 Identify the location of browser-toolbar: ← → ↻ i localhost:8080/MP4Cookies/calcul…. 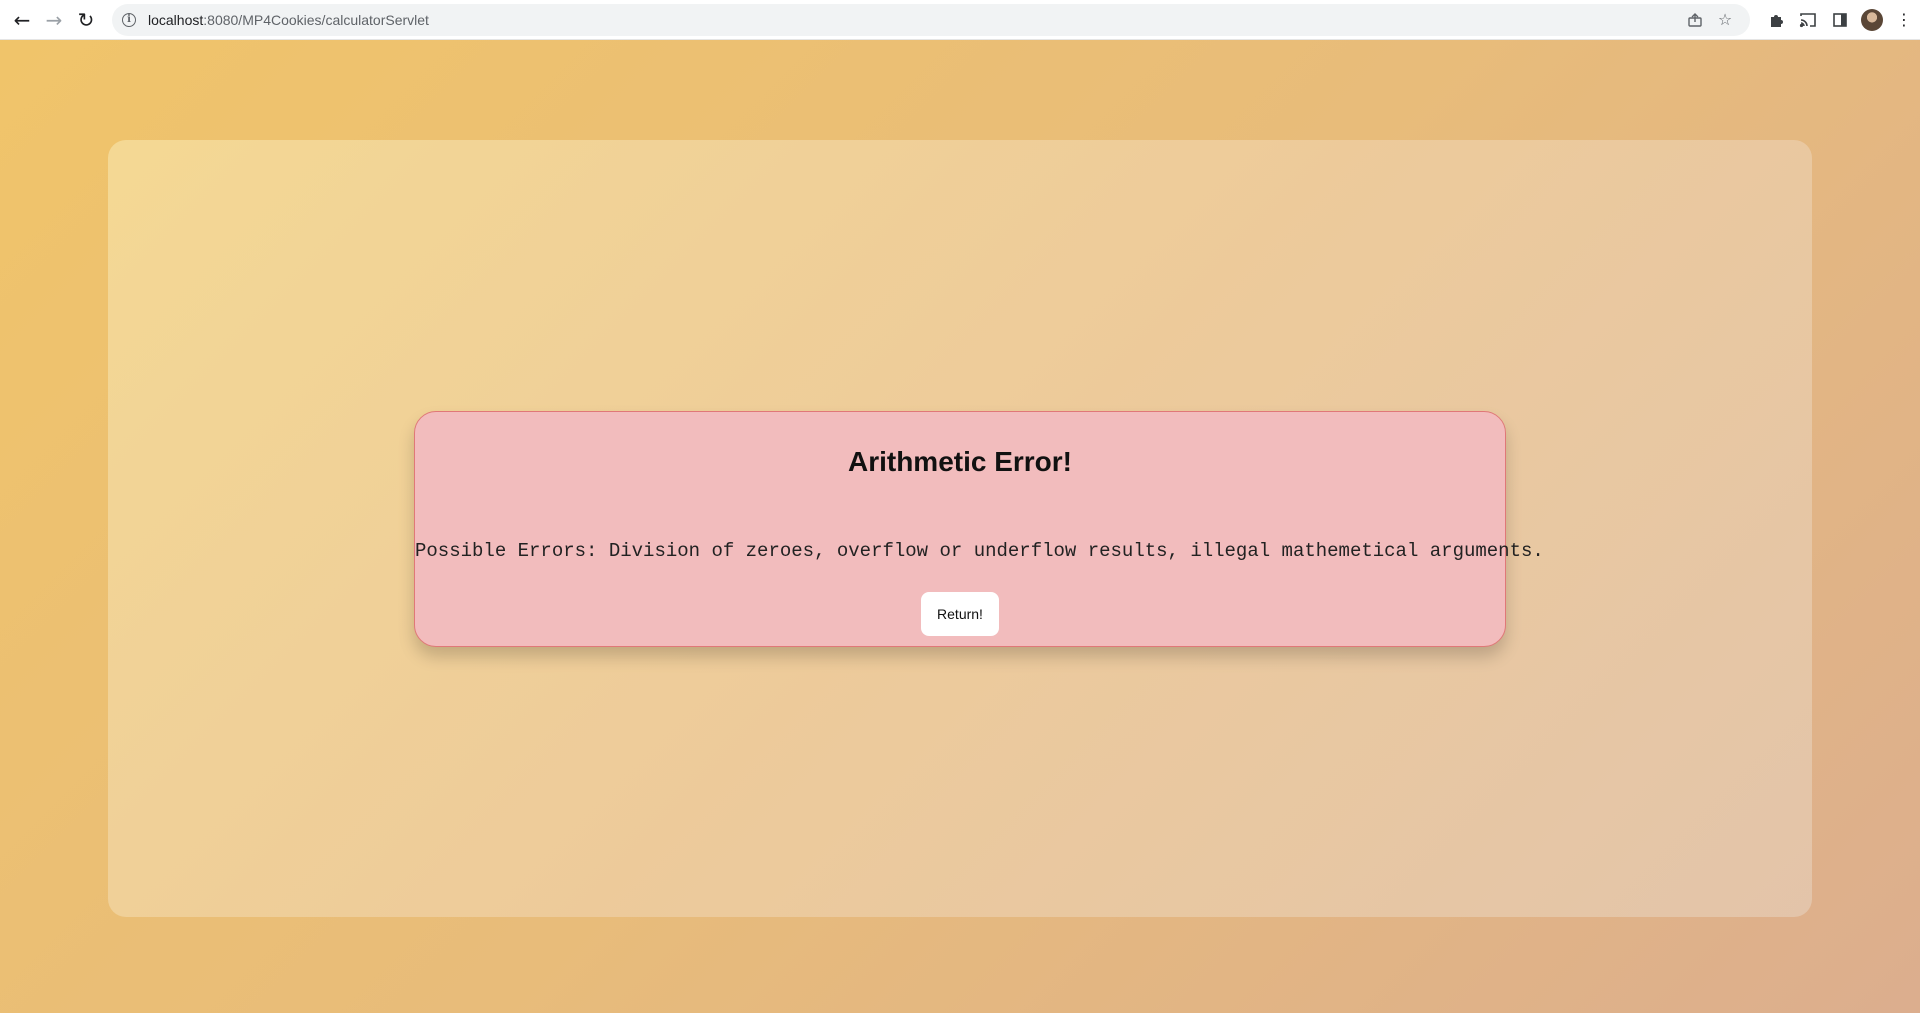
(960, 20).